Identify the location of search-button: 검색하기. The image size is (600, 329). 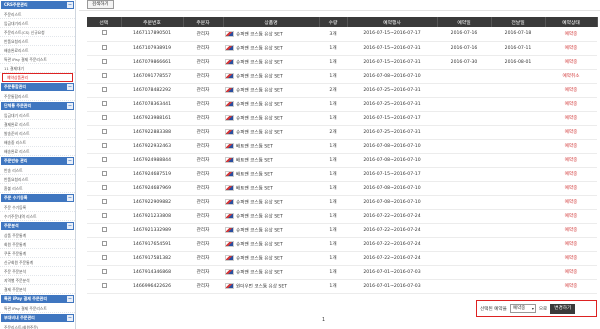
(100, 4).